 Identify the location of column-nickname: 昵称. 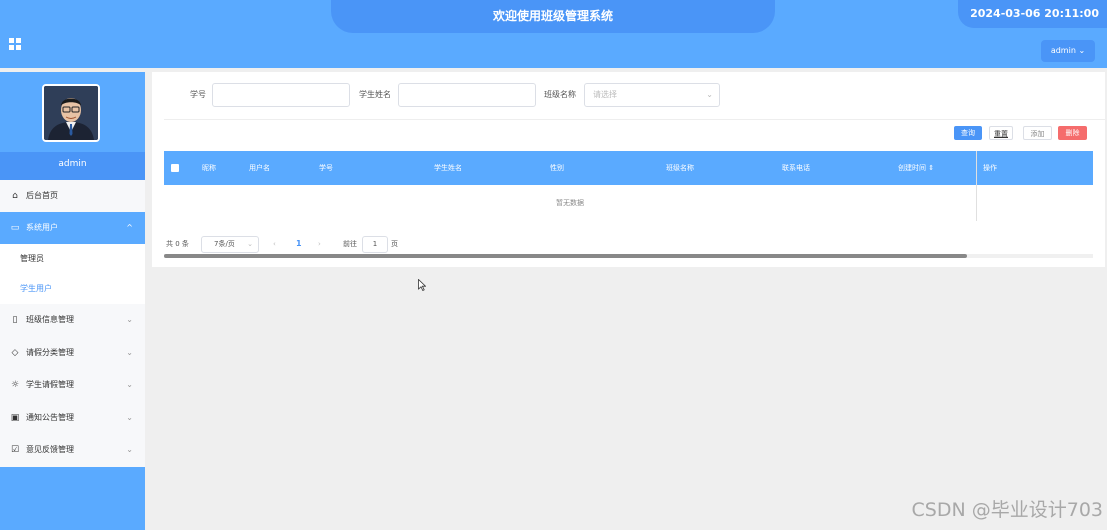
(209, 168).